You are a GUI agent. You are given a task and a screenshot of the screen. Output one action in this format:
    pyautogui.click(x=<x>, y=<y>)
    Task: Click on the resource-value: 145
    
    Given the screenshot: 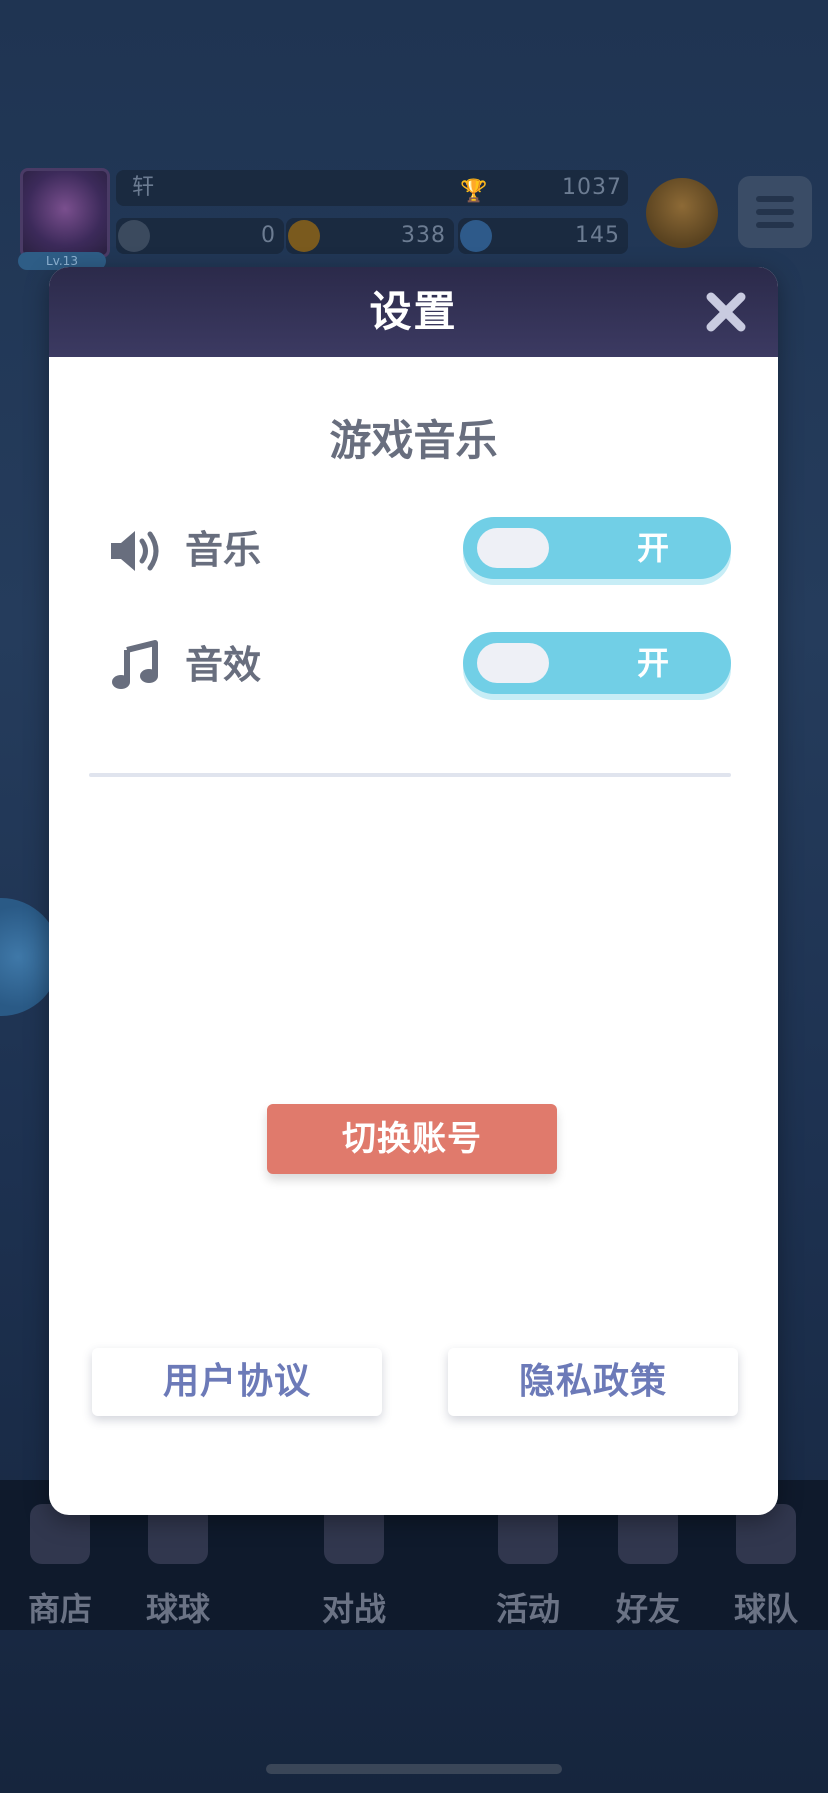 What is the action you would take?
    pyautogui.click(x=597, y=235)
    